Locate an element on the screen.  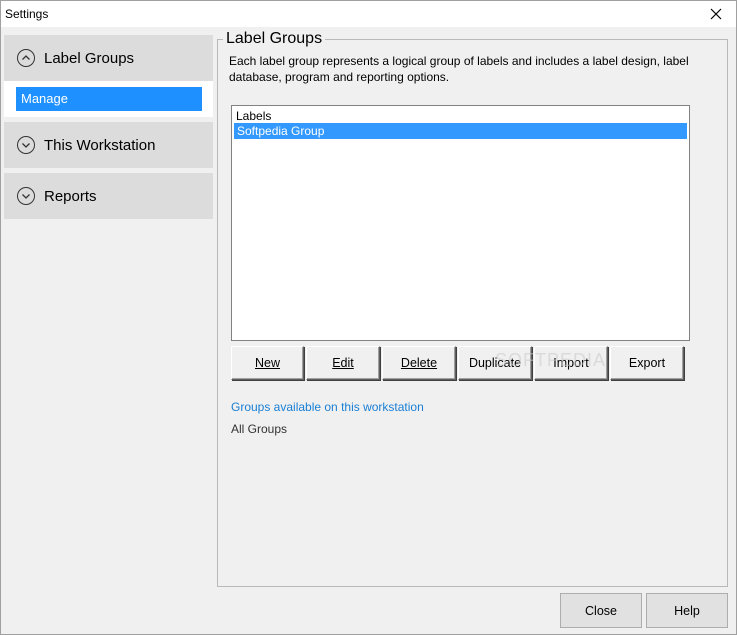
label-groups-subpanel: Manage is located at coordinates (108, 99).